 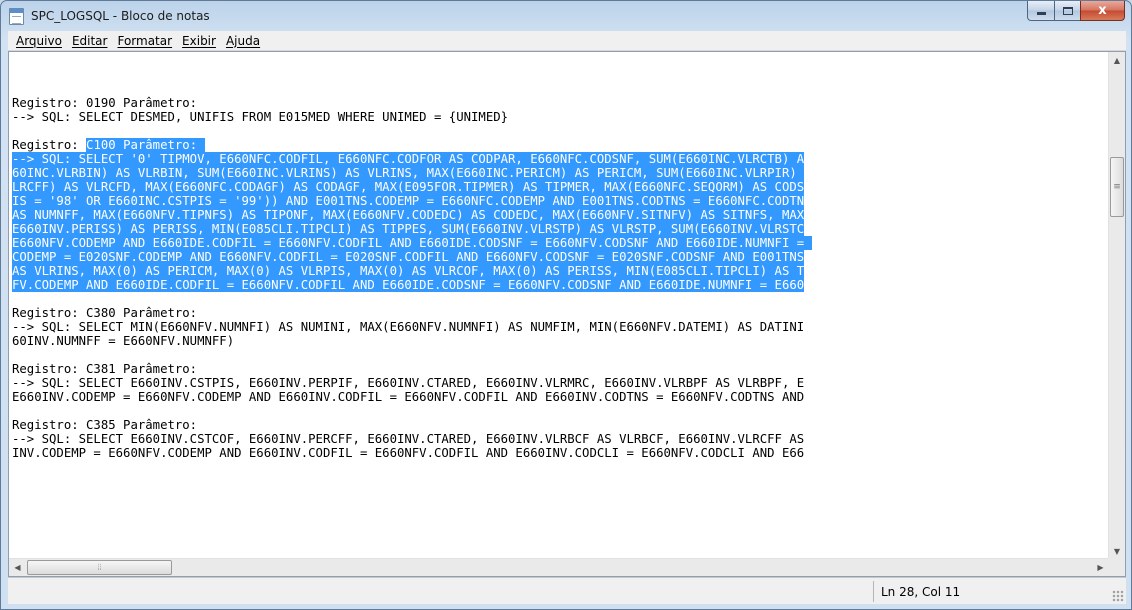 I want to click on scroll-right-icon: ▶, so click(x=1100, y=567).